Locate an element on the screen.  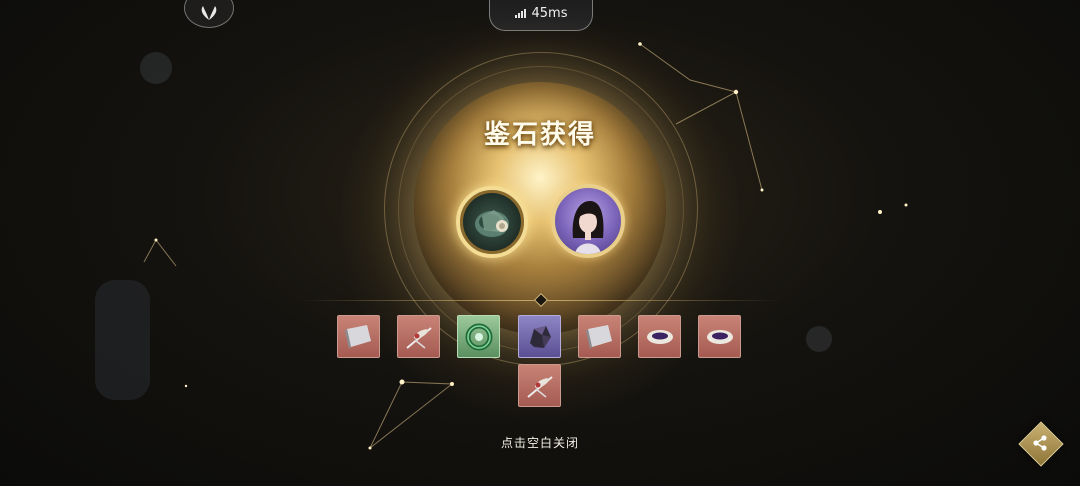
character-portrait-icon is located at coordinates (588, 227).